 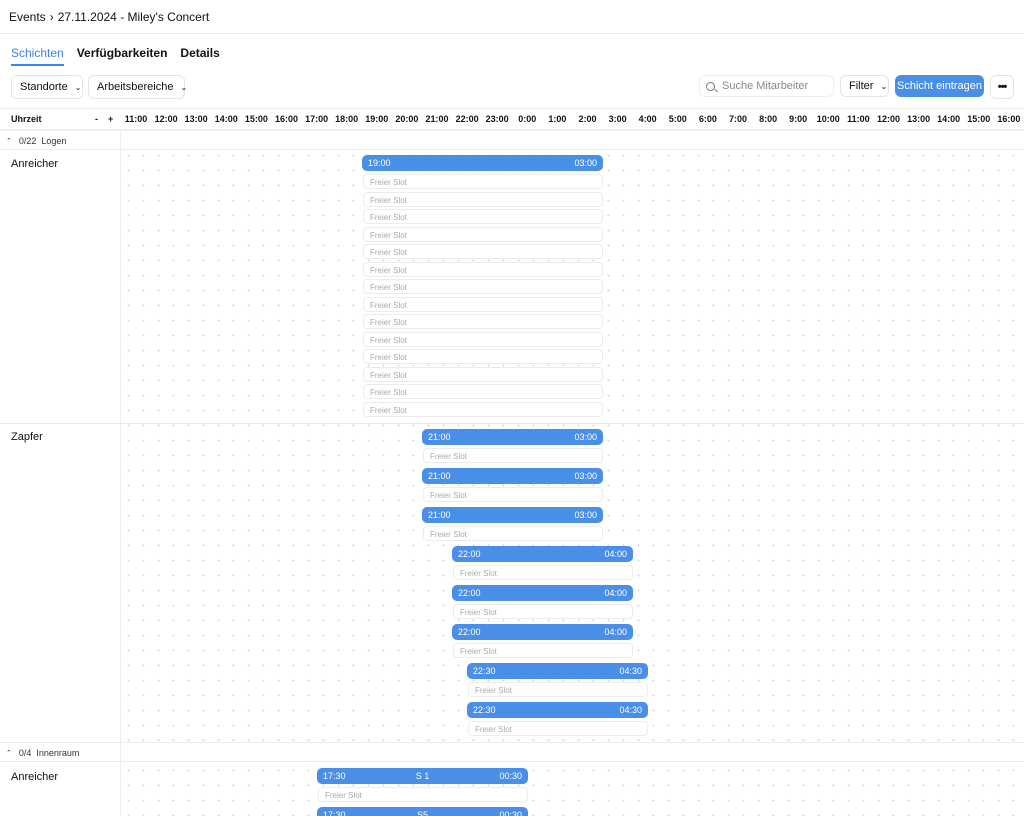 What do you see at coordinates (858, 119) in the screenshot?
I see `hour-label: 11:00` at bounding box center [858, 119].